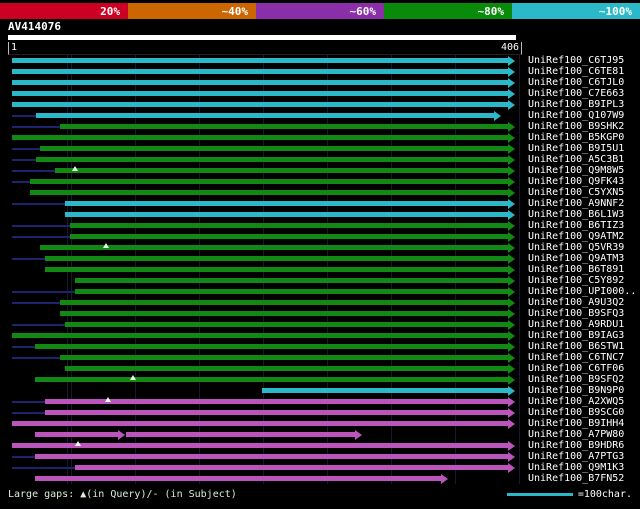  Describe the element at coordinates (576, 214) in the screenshot. I see `hit-label: UniRef100_B6L1W3` at that location.